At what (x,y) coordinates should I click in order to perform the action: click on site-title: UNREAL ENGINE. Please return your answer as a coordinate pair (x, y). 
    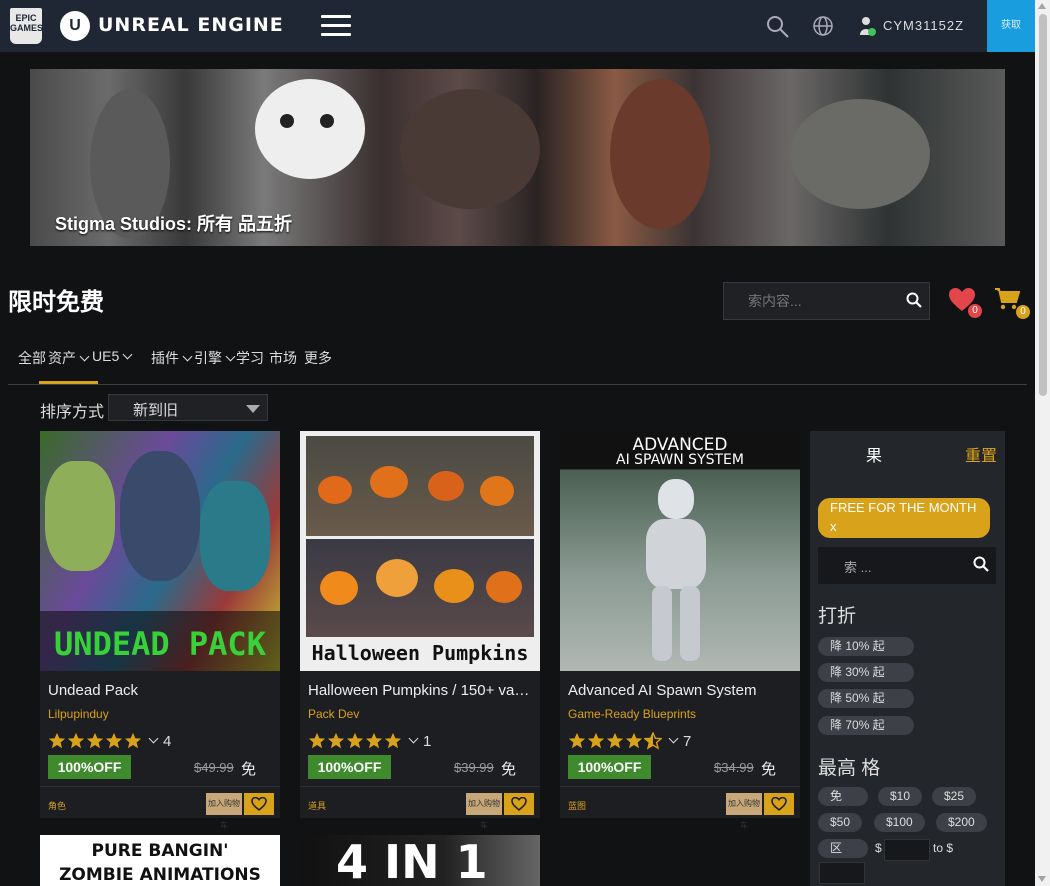
    Looking at the image, I should click on (191, 25).